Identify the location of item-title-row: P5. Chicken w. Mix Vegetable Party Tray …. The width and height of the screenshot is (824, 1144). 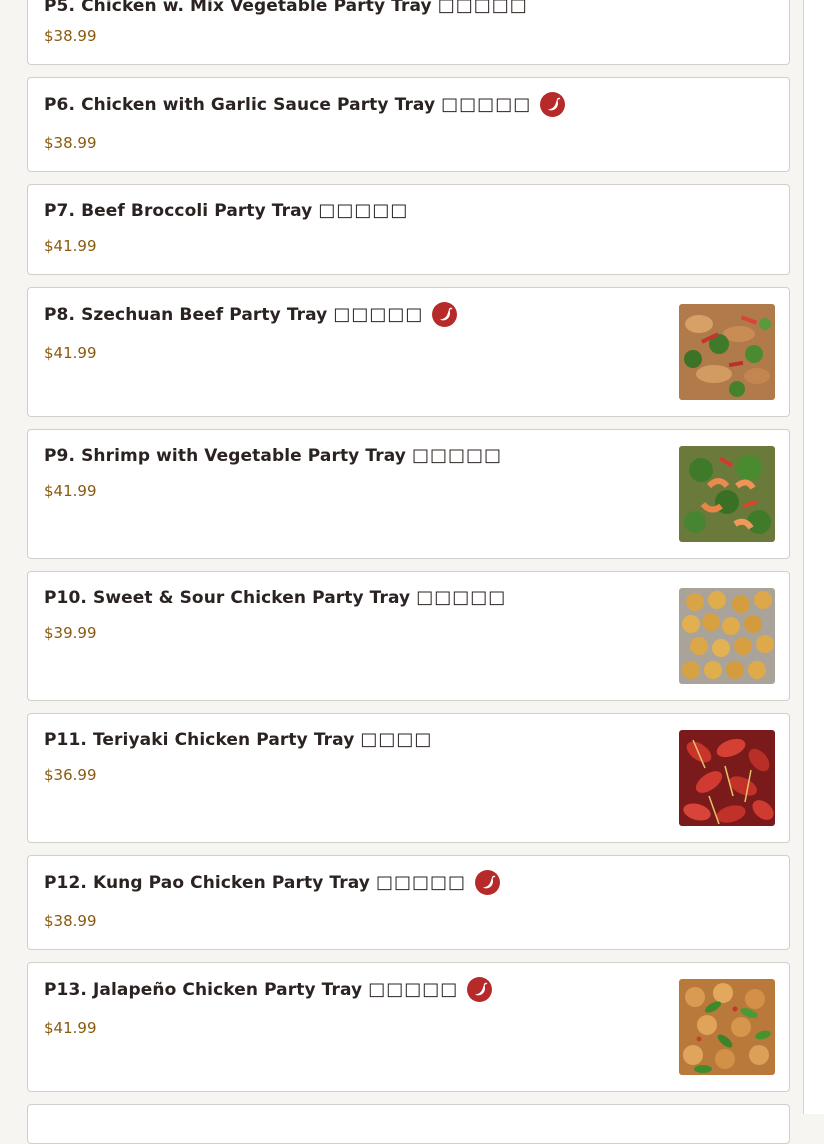
(286, 8).